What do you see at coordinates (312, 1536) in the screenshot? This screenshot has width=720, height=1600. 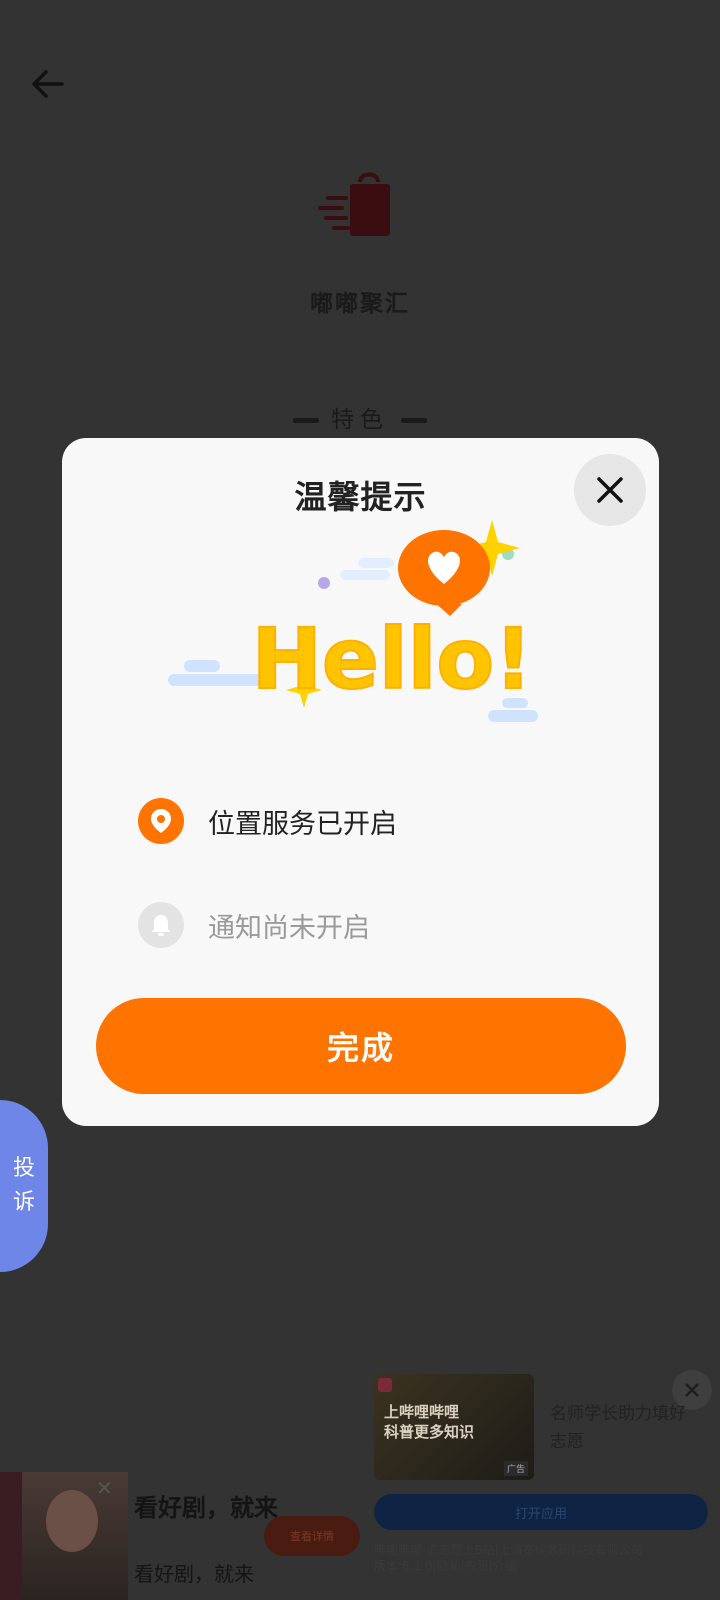 I see `ad-left-details-button: 查看详情` at bounding box center [312, 1536].